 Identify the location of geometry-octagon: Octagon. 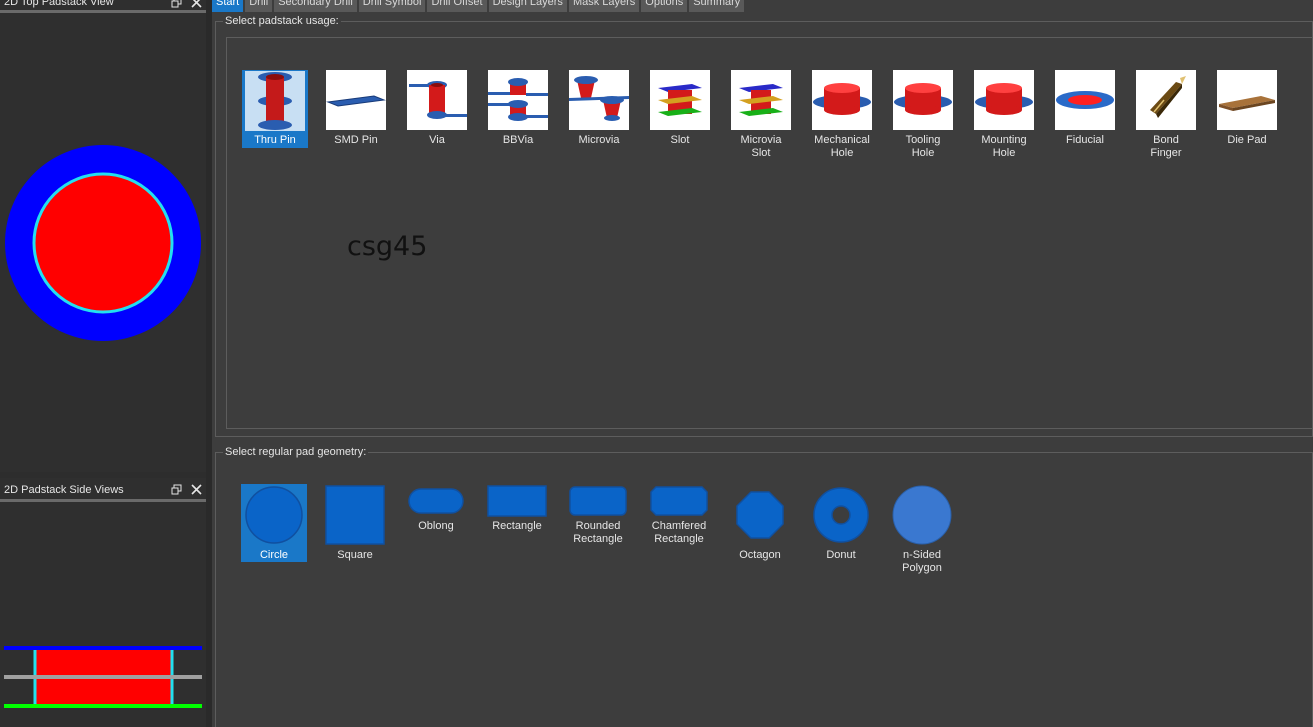
(760, 523).